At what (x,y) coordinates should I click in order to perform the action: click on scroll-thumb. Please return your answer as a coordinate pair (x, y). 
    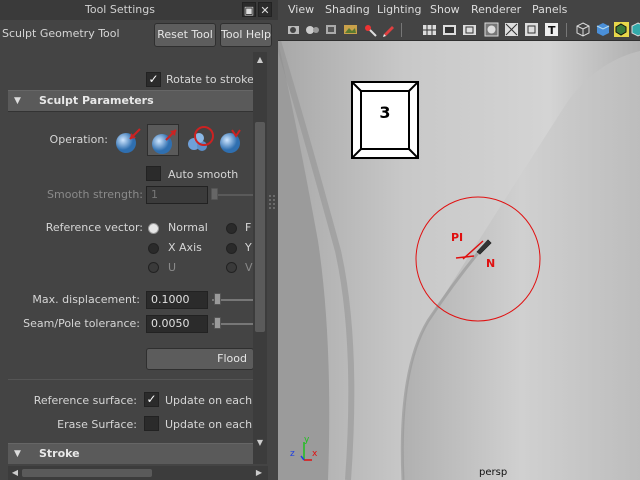
    Looking at the image, I should click on (260, 227).